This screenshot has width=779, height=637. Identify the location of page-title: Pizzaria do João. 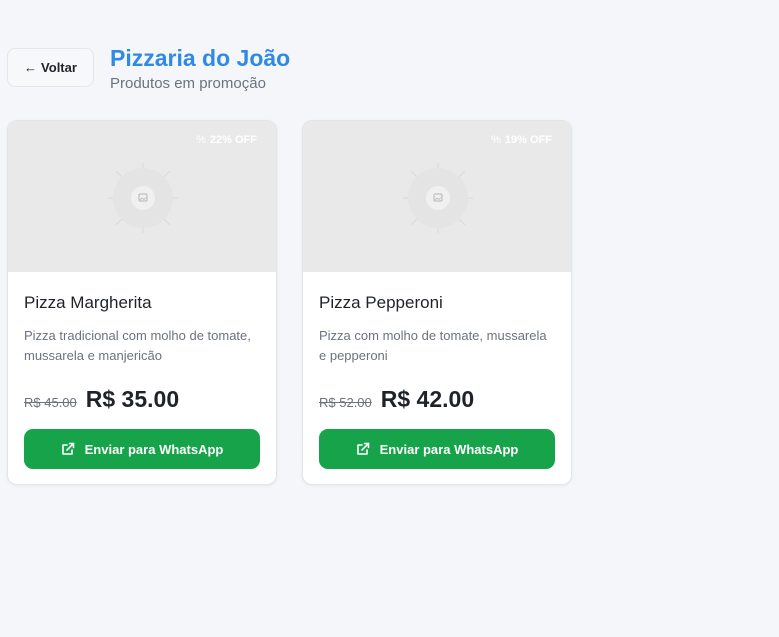
(200, 58).